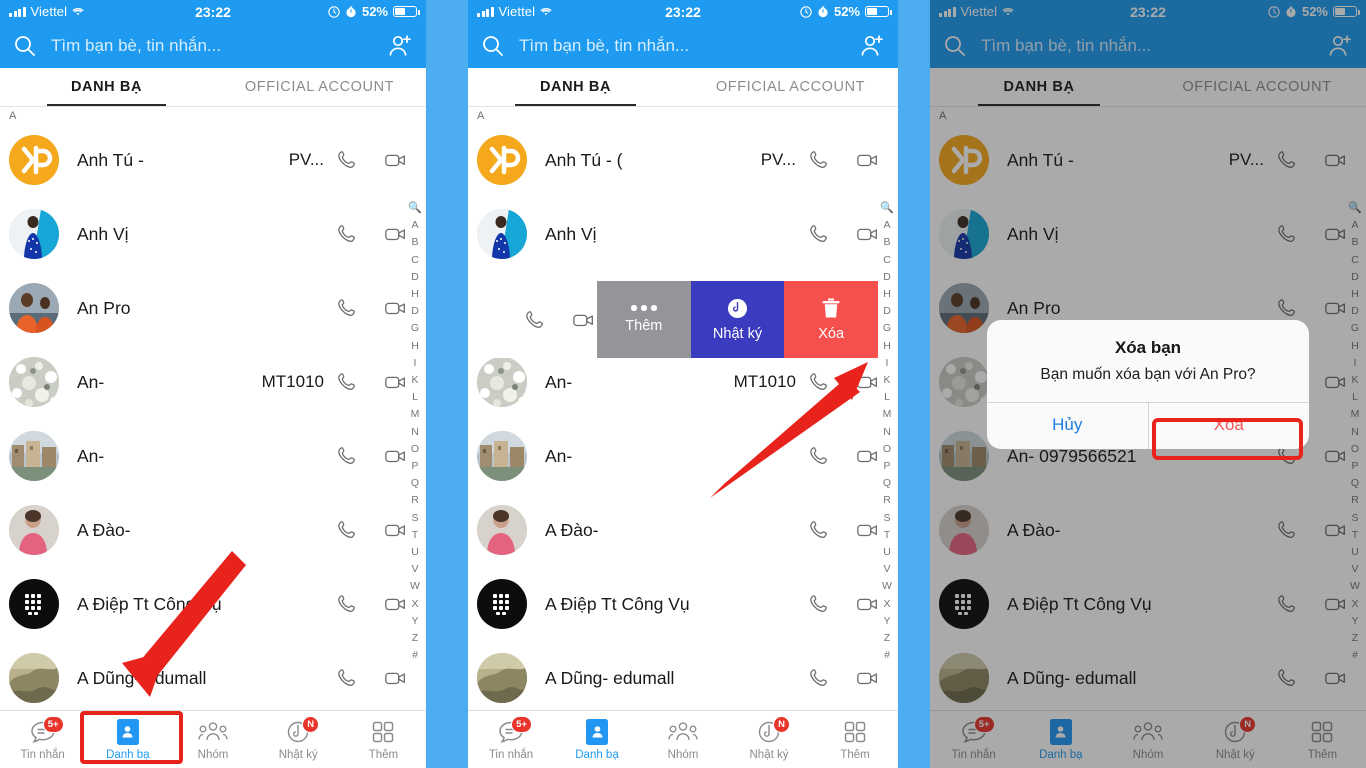  I want to click on index-letter: K, so click(414, 380).